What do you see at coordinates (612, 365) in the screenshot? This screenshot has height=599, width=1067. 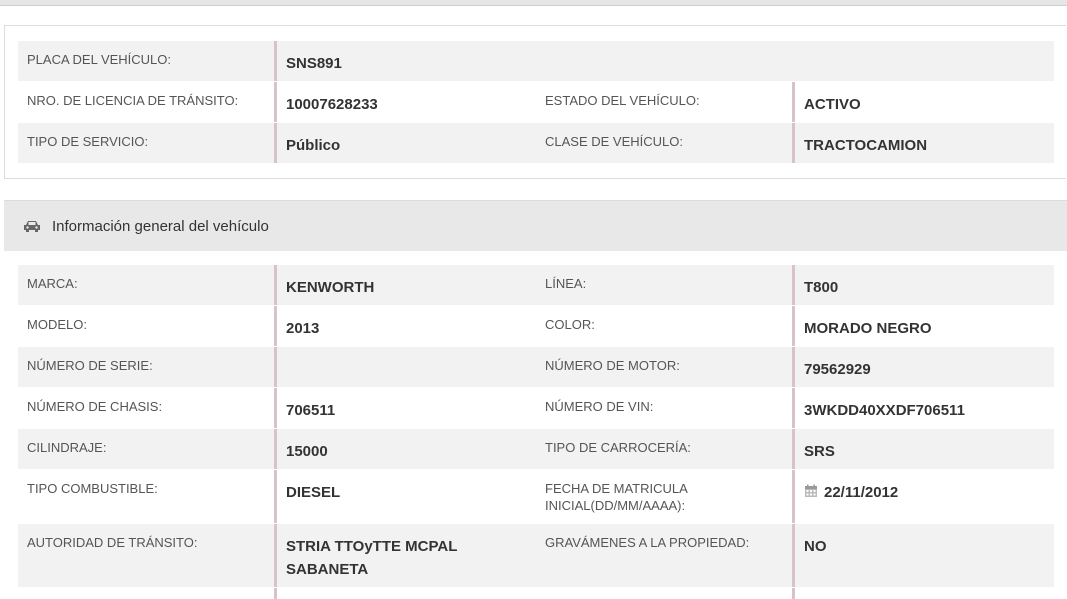 I see `engine-number-label: NÚMERO DE MOTOR:` at bounding box center [612, 365].